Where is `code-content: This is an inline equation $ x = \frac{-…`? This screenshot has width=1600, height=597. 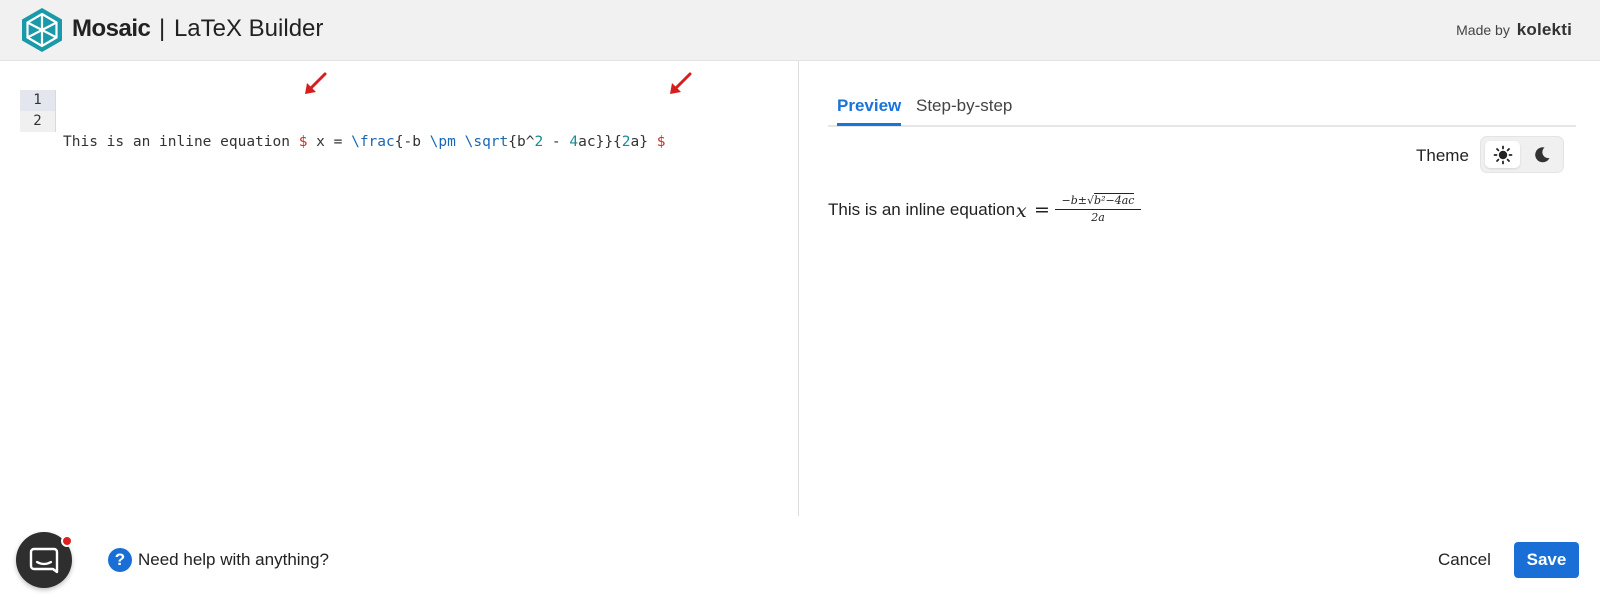
code-content: This is an inline equation $ x = \frac{-… is located at coordinates (364, 174).